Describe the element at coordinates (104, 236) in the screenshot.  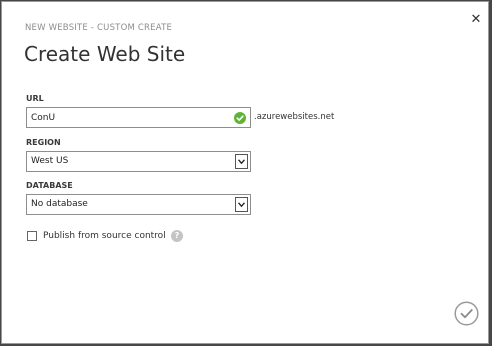
I see `publish-source-control-label: Publish from source control` at that location.